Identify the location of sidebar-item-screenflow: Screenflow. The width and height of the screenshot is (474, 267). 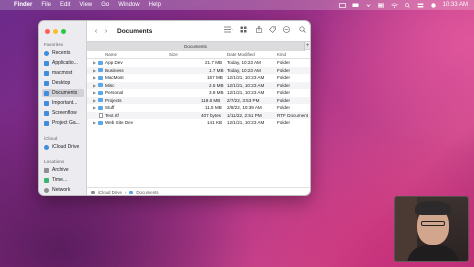
(63, 113).